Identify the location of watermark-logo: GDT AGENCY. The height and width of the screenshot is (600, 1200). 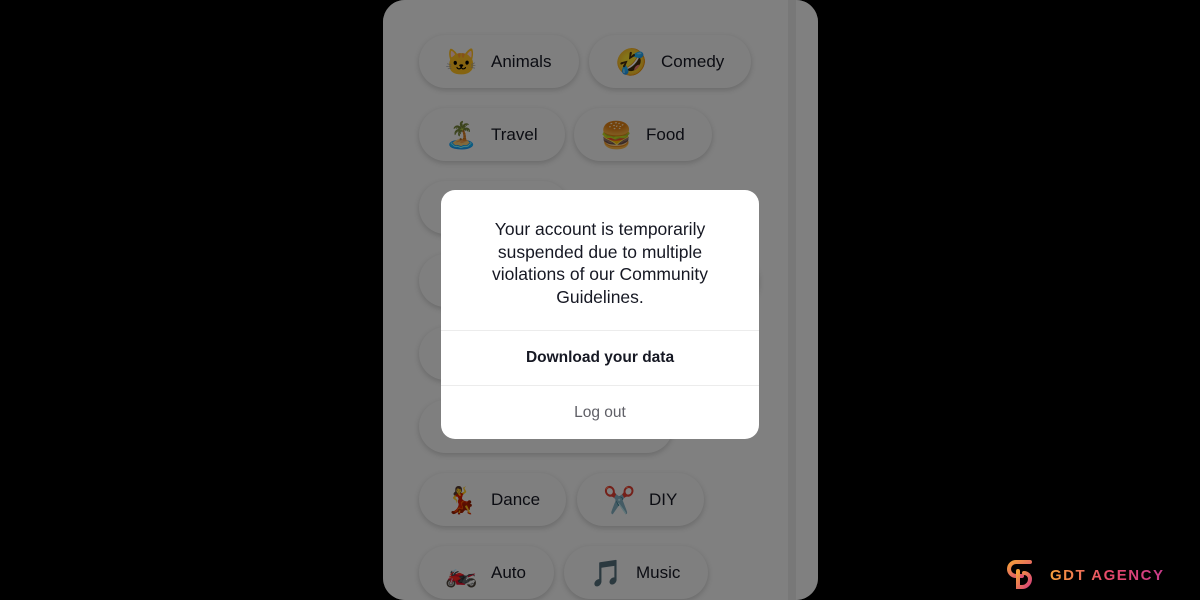
(1084, 575).